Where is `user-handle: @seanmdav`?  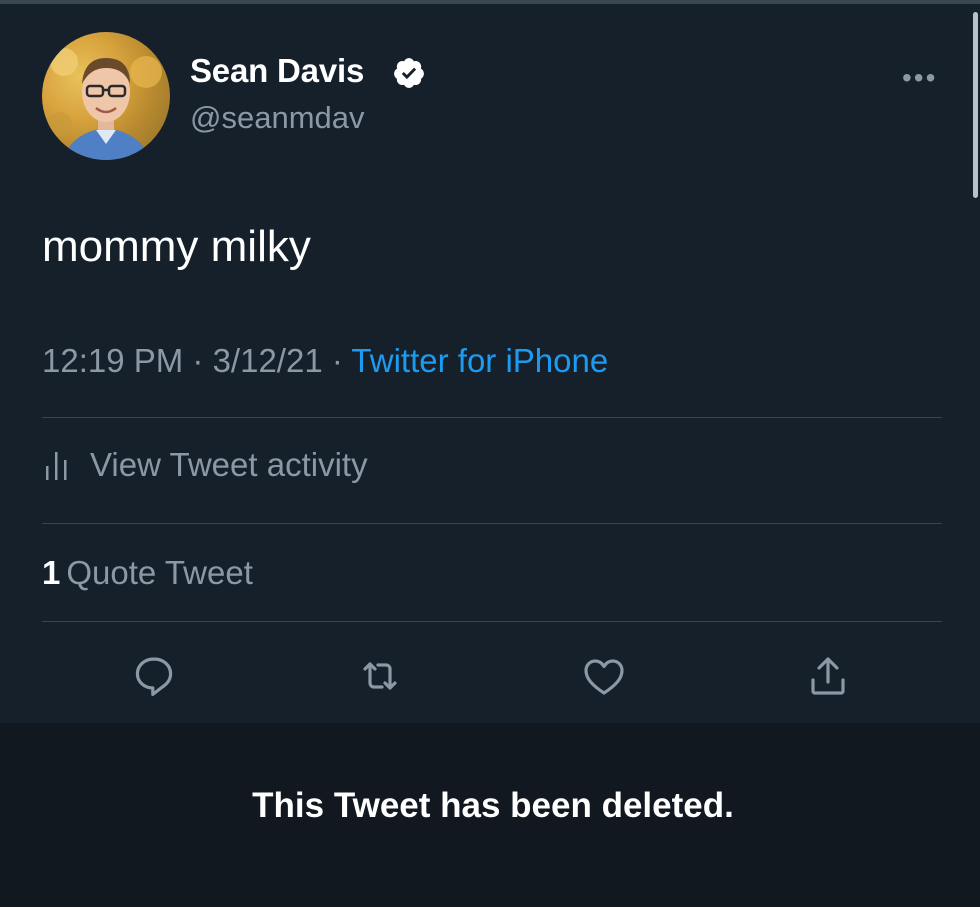
user-handle: @seanmdav is located at coordinates (277, 118).